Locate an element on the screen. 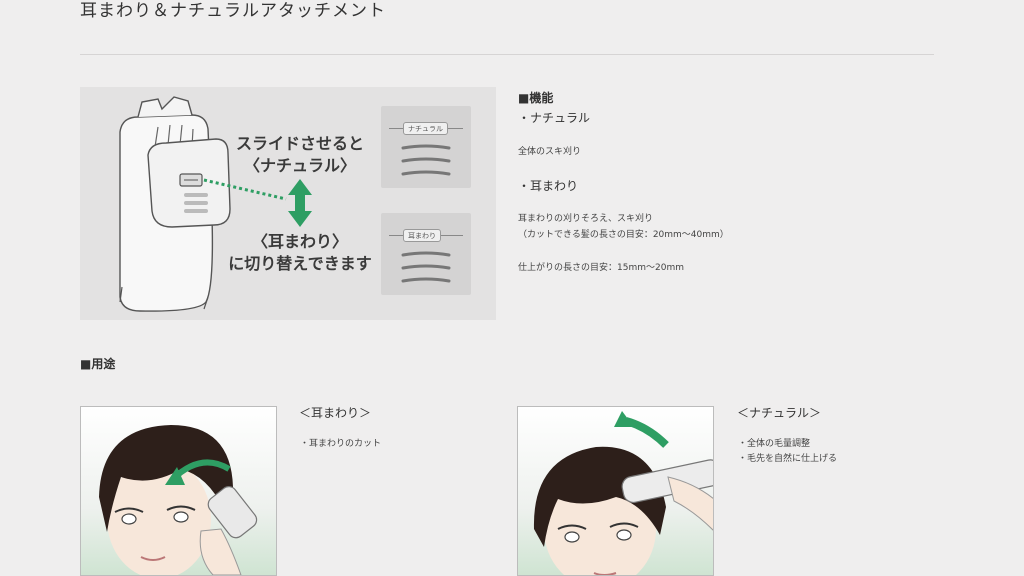  ear-cut-drawing is located at coordinates (178, 500).